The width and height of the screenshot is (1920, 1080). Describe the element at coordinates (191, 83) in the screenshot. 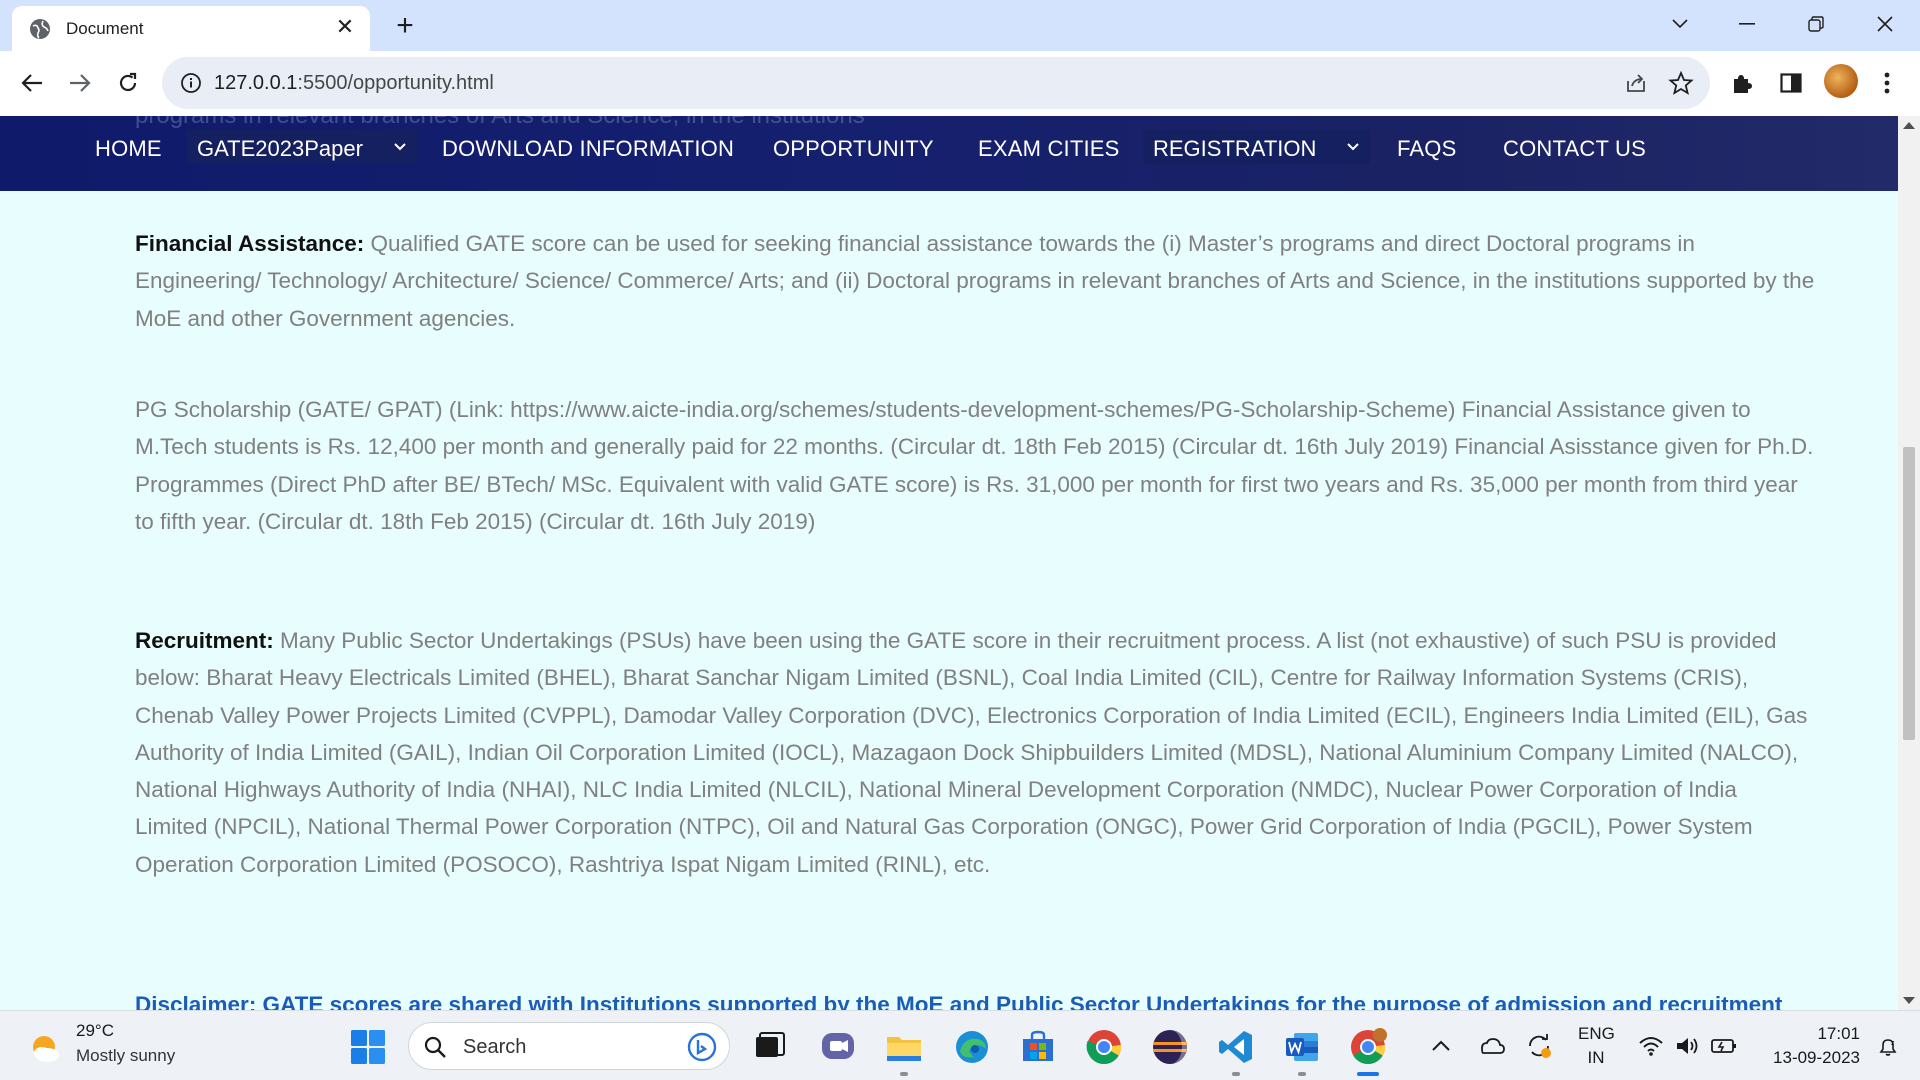

I see `site-info-icon` at that location.